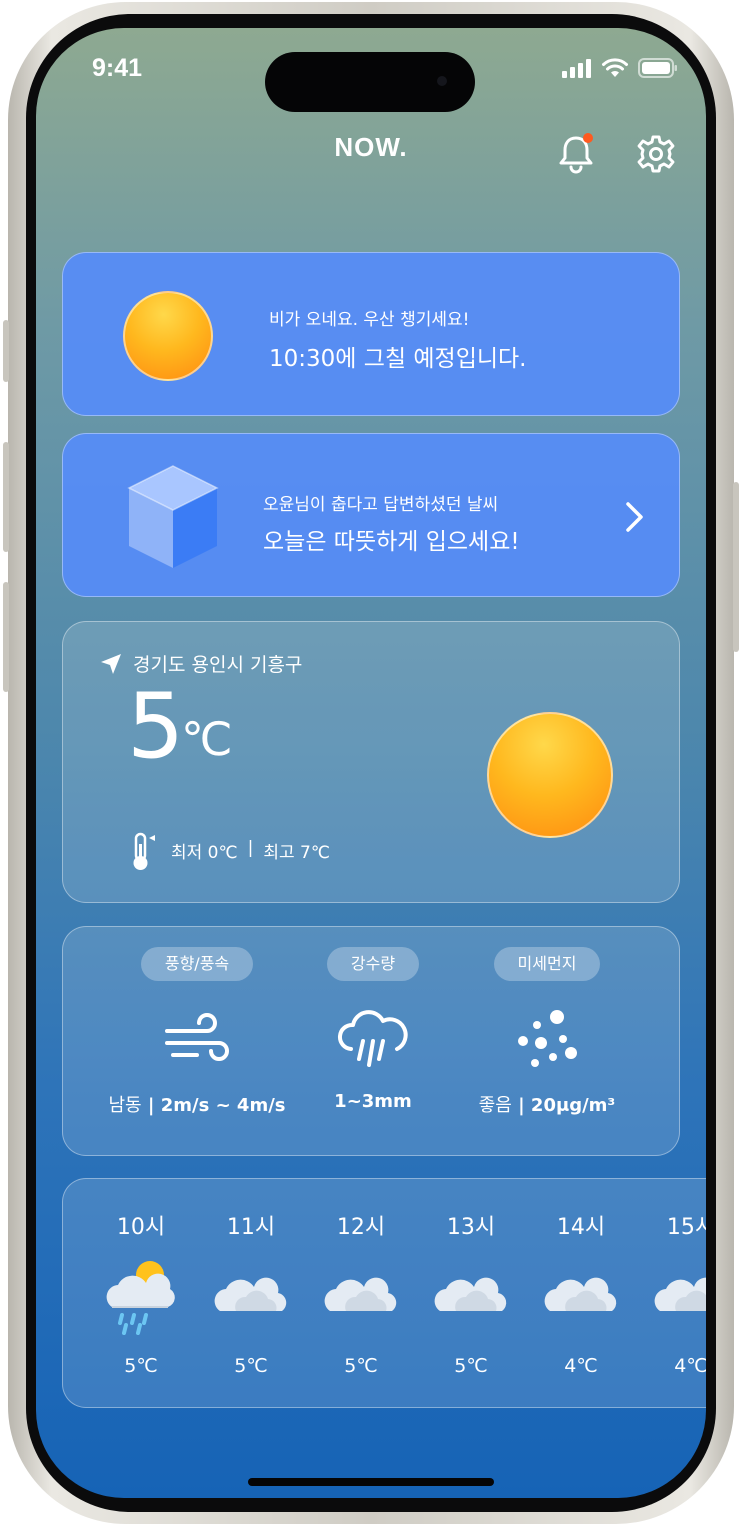 This screenshot has width=741, height=1528. I want to click on hourly-item: 13시 5℃, so click(471, 1293).